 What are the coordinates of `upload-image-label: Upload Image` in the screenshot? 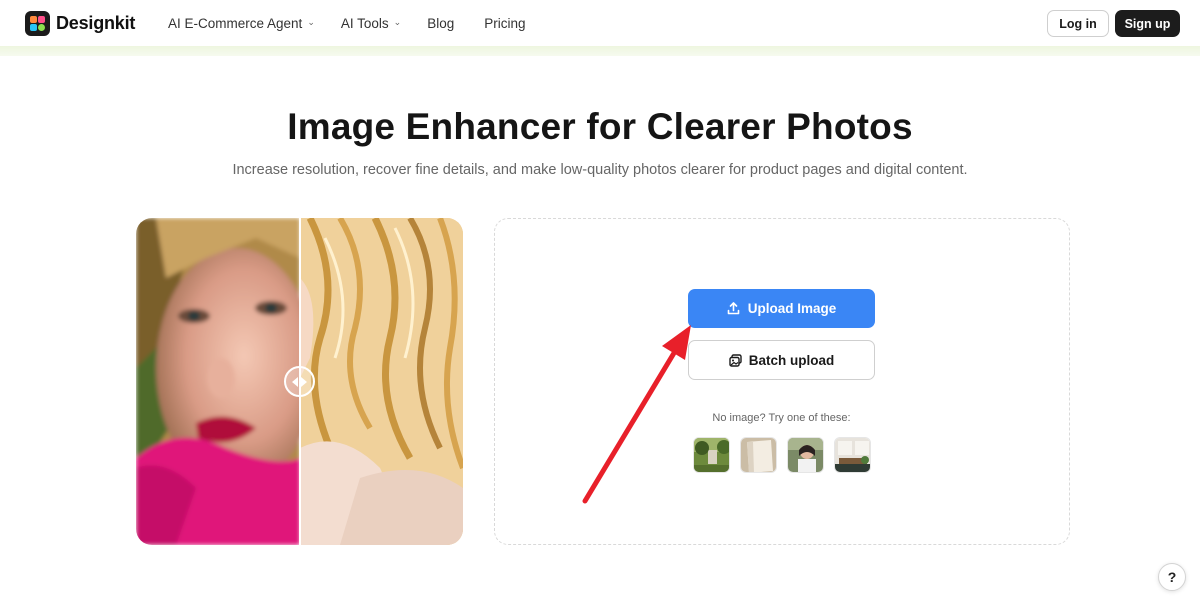 It's located at (792, 308).